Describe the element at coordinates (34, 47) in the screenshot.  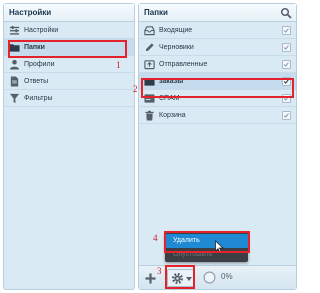
I see `sidebar-item-label: Папки` at that location.